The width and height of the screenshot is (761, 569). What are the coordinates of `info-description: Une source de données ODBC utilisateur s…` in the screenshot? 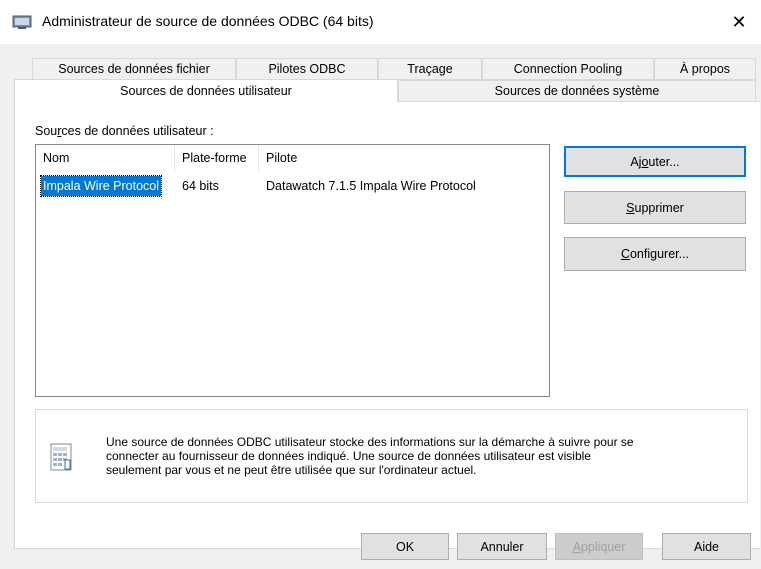 It's located at (416, 456).